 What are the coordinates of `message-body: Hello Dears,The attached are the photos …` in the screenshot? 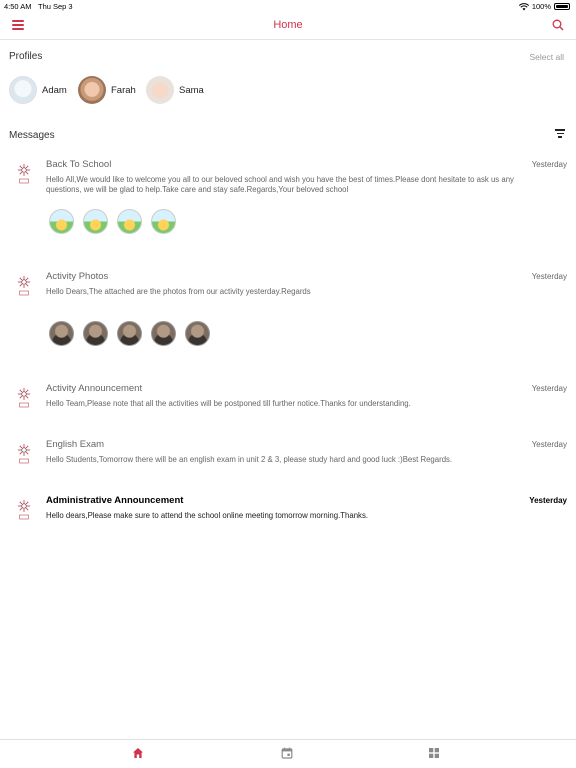 It's located at (178, 291).